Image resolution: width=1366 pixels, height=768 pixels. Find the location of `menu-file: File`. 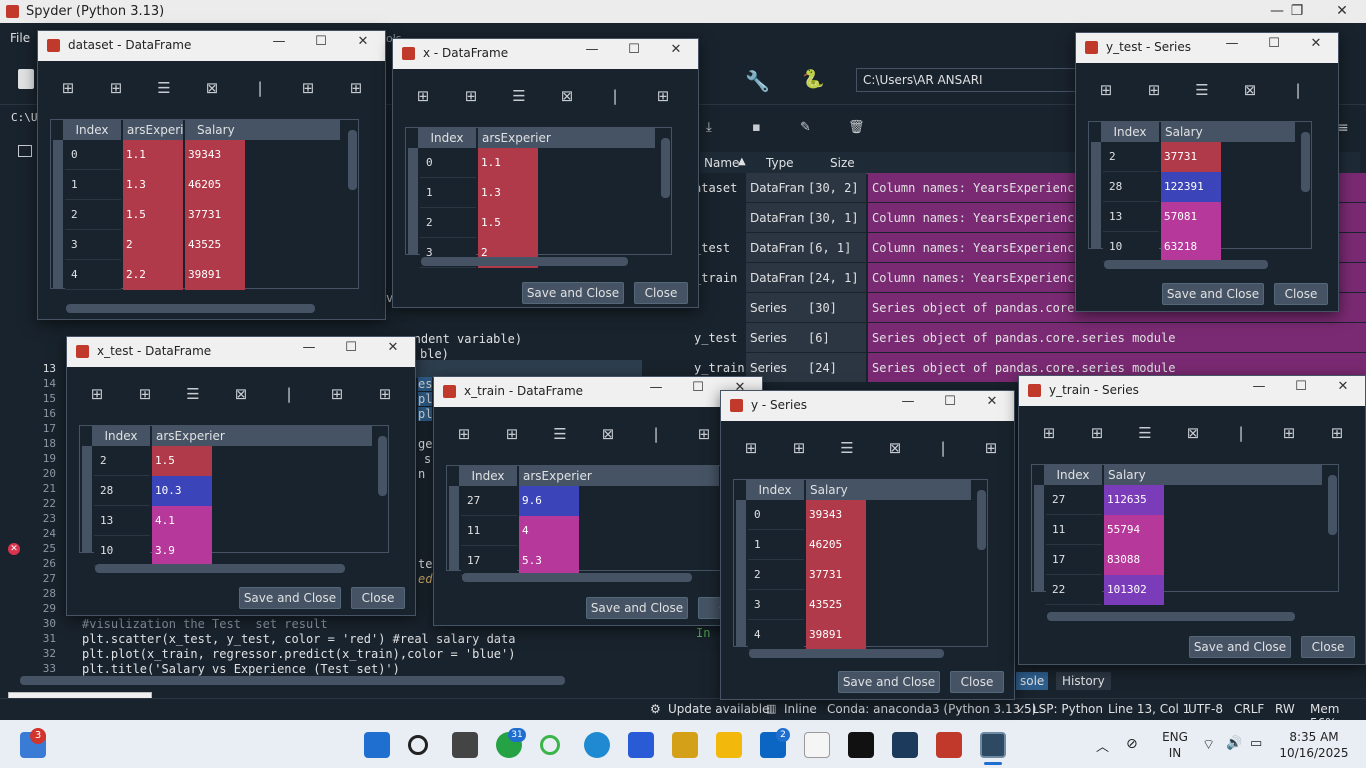

menu-file: File is located at coordinates (20, 38).